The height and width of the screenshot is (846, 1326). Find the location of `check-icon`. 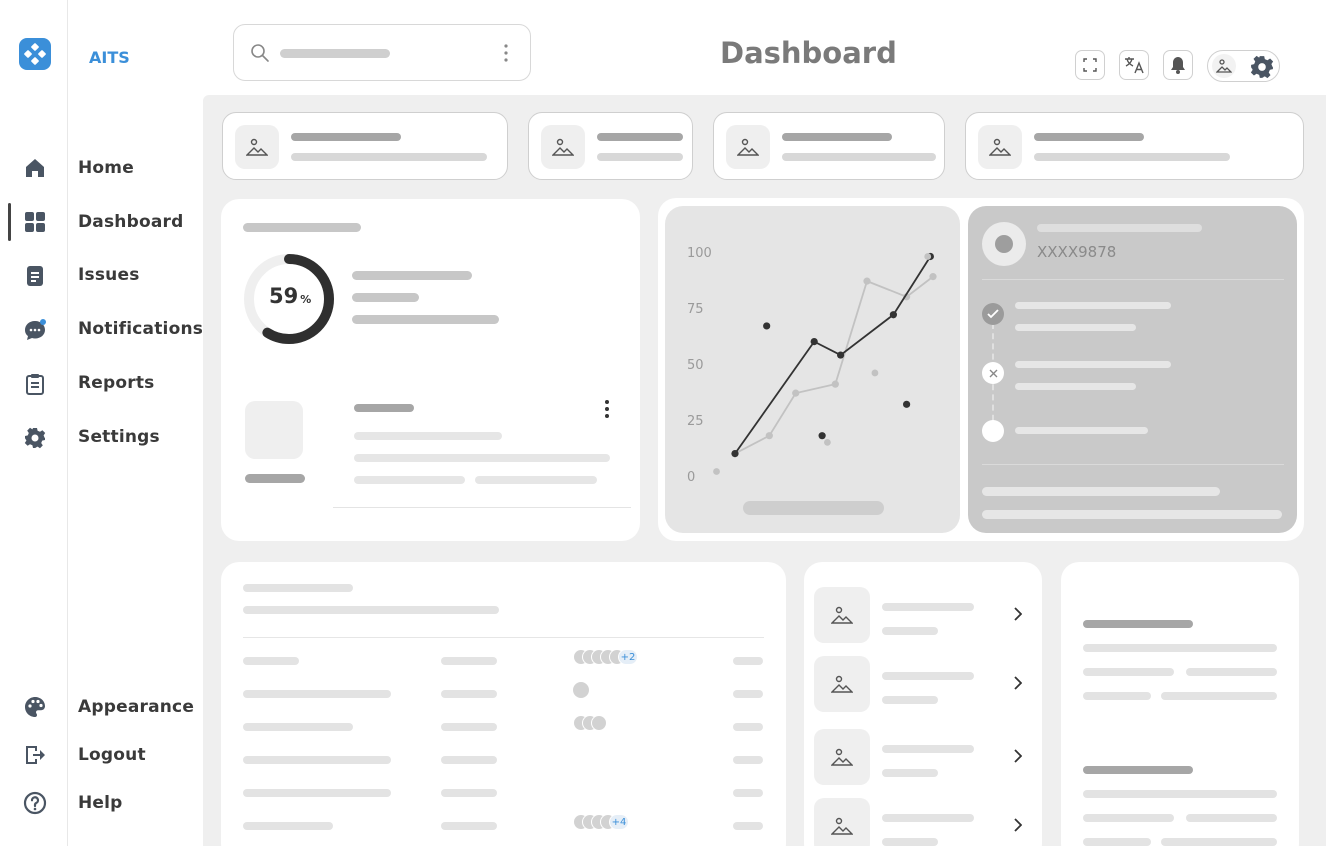

check-icon is located at coordinates (993, 314).